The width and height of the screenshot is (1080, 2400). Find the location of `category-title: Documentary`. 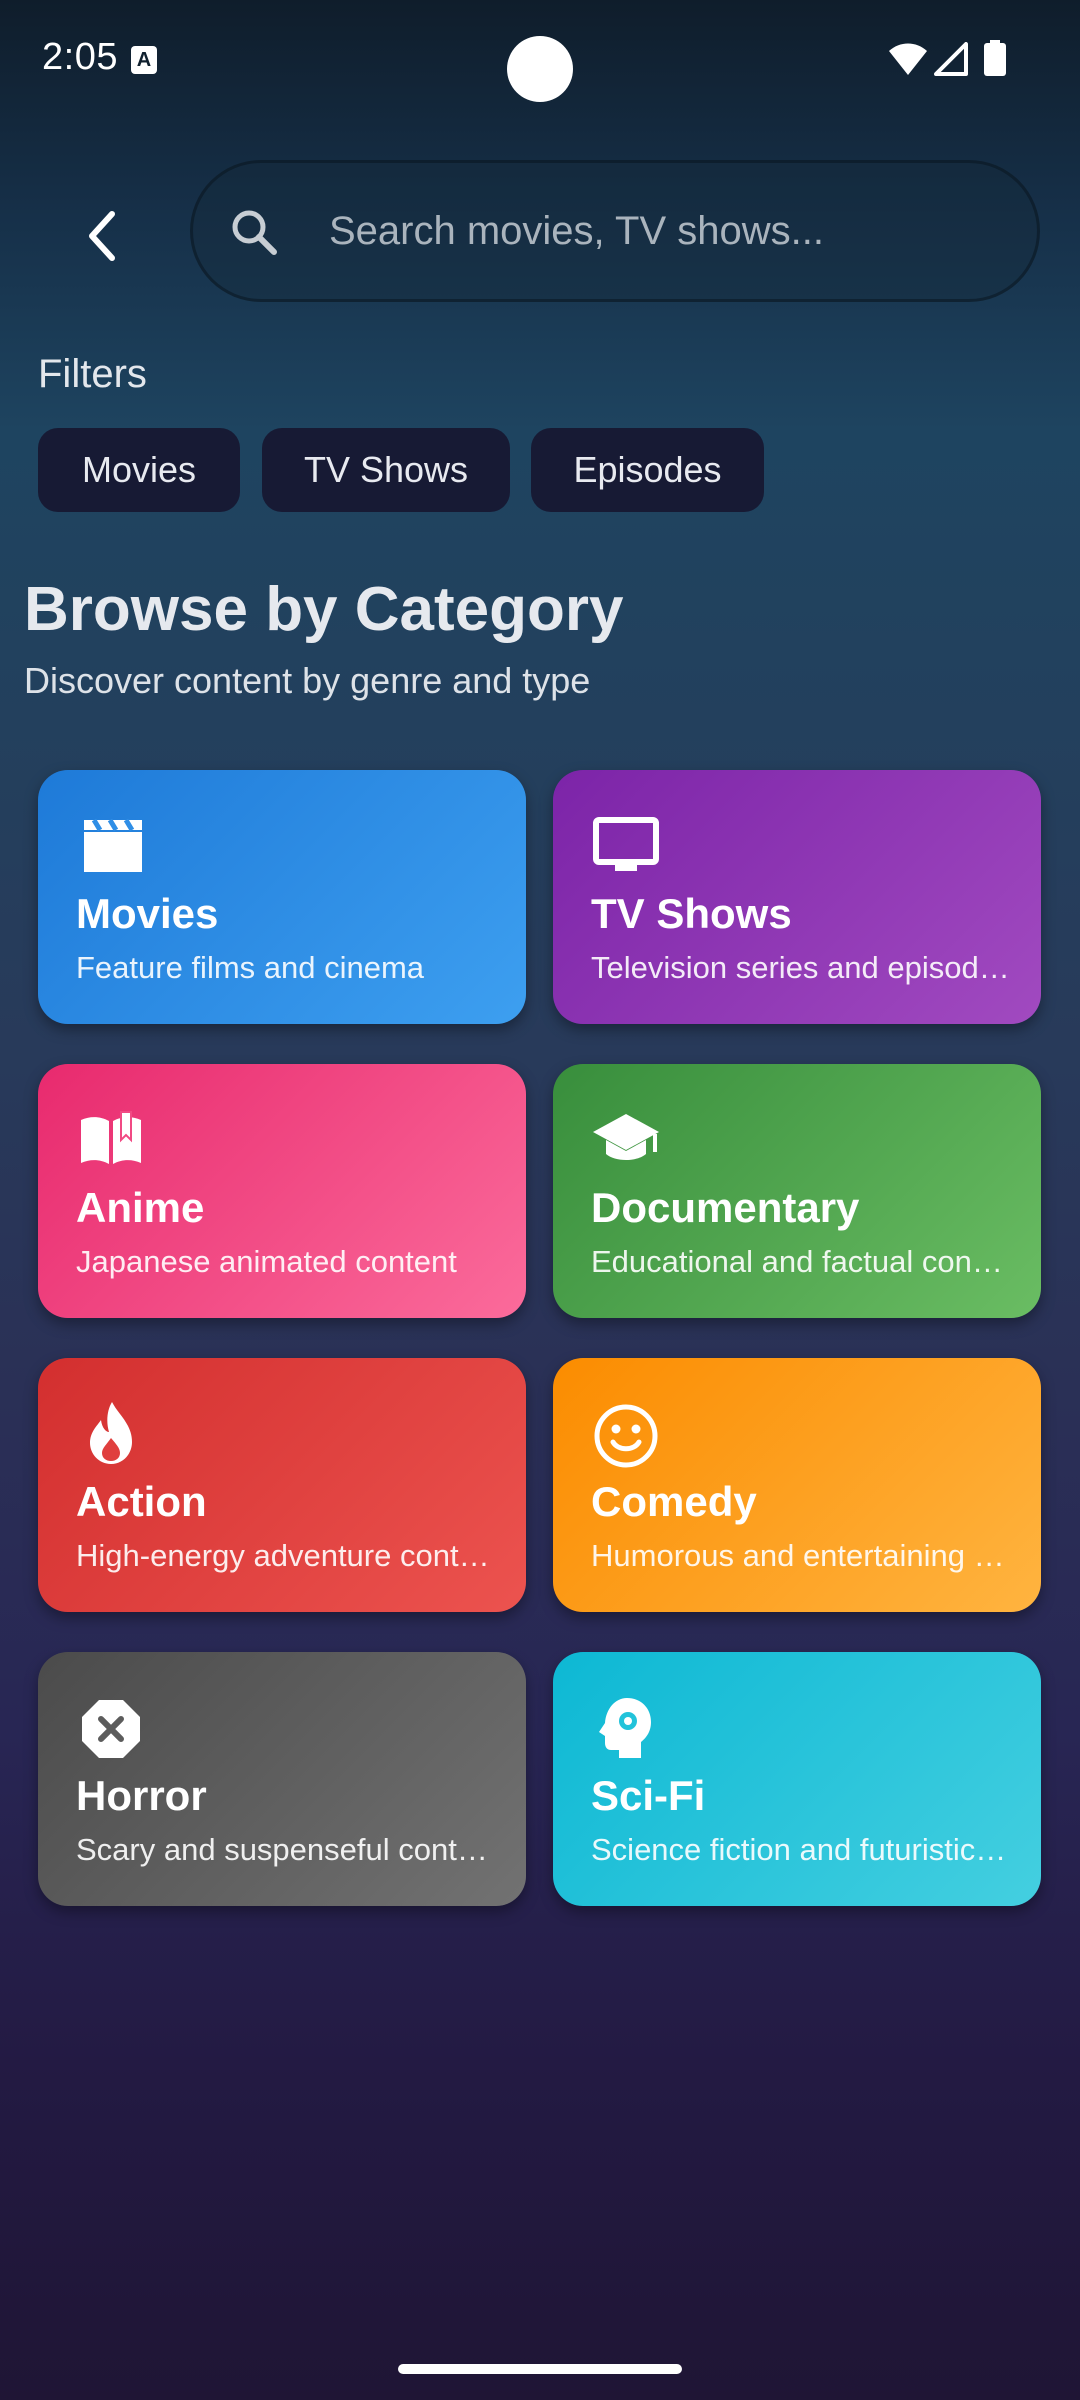

category-title: Documentary is located at coordinates (725, 1207).